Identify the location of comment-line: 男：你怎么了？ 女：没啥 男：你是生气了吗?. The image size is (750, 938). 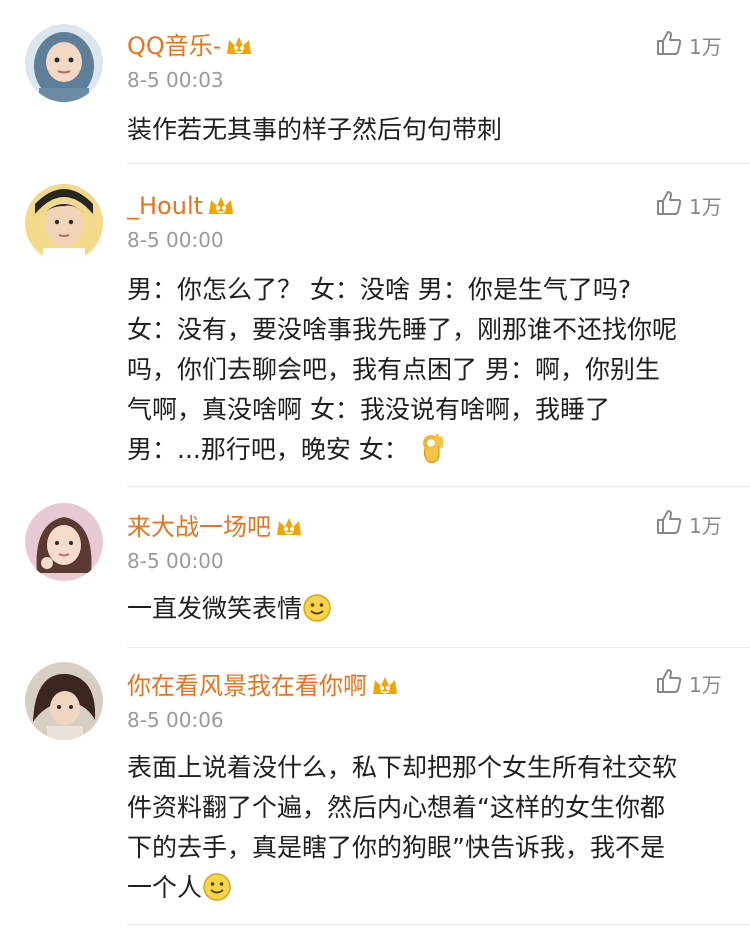
(379, 289).